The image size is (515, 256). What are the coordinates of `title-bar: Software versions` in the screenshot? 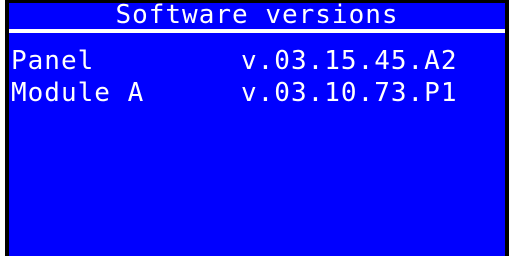 It's located at (257, 16).